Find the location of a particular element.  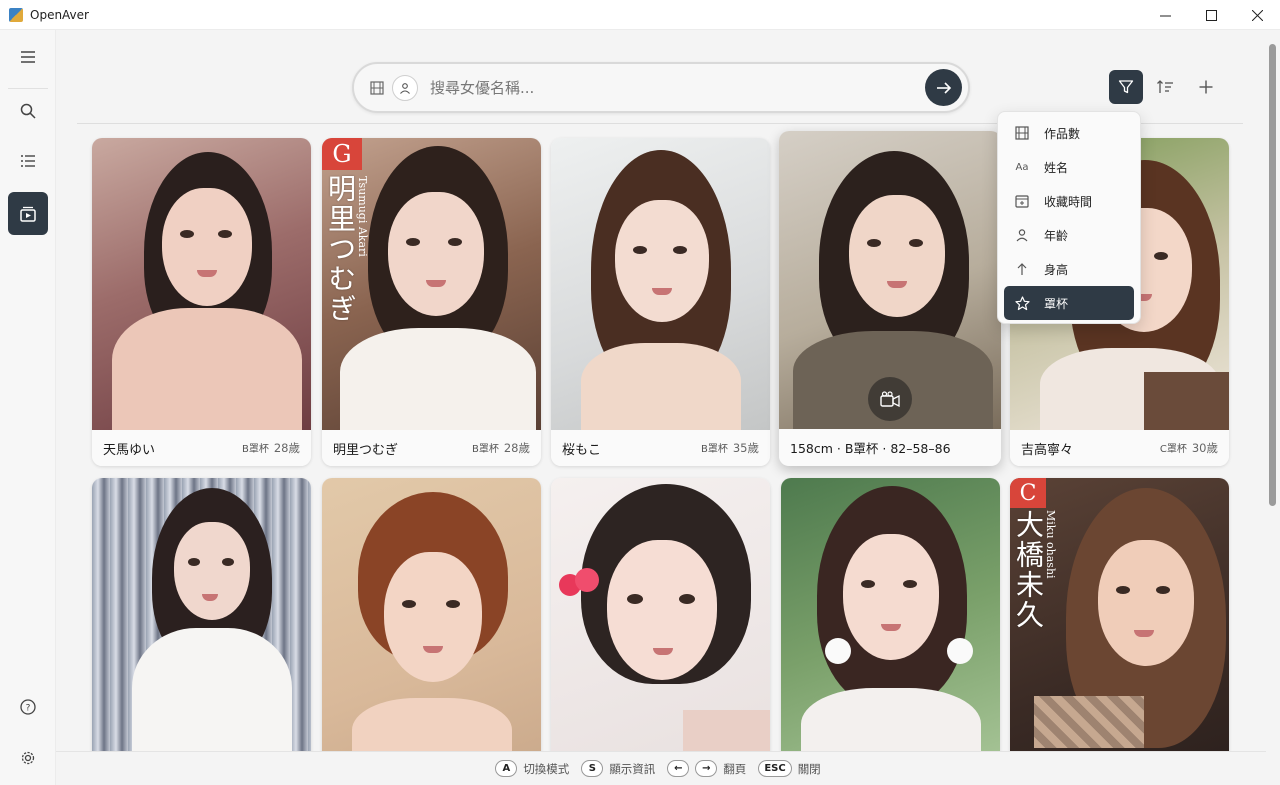

search-submit-button is located at coordinates (943, 87).